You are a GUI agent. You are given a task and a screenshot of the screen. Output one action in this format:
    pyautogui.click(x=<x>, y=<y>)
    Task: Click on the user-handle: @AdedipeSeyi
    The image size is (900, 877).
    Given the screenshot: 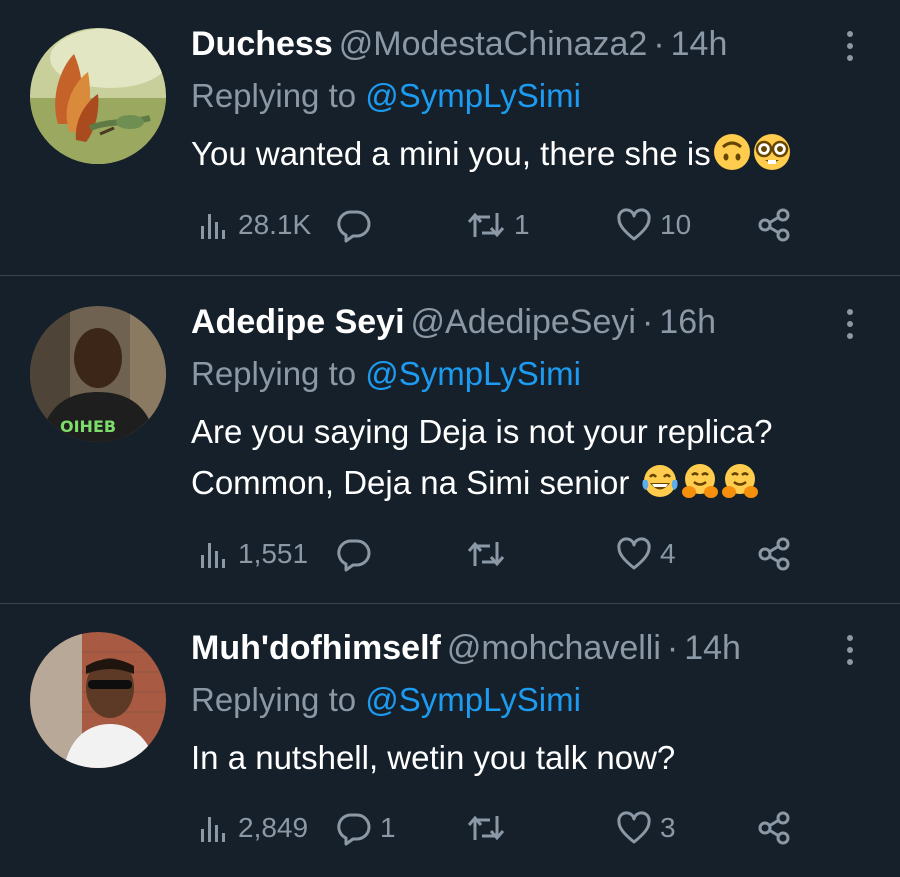 What is the action you would take?
    pyautogui.click(x=523, y=322)
    